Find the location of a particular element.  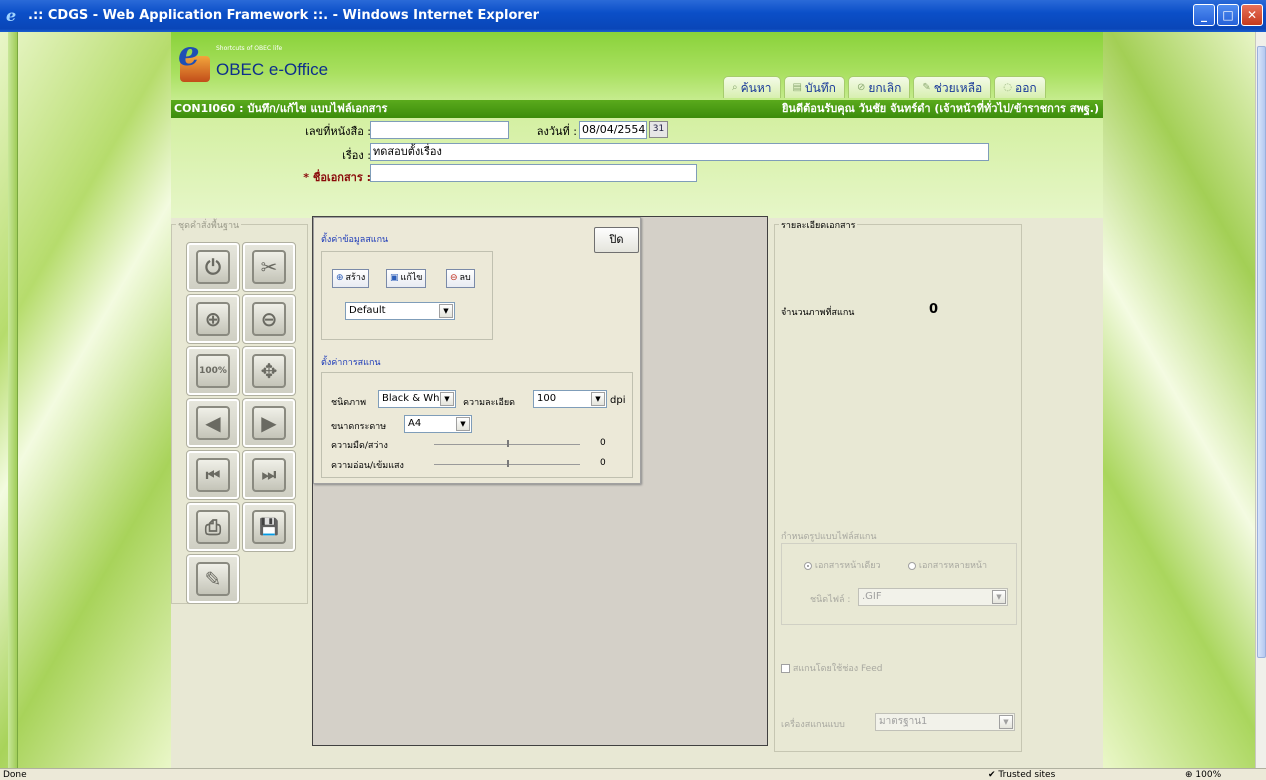

edit-profile-button: ▣ แก้ไข is located at coordinates (406, 278).